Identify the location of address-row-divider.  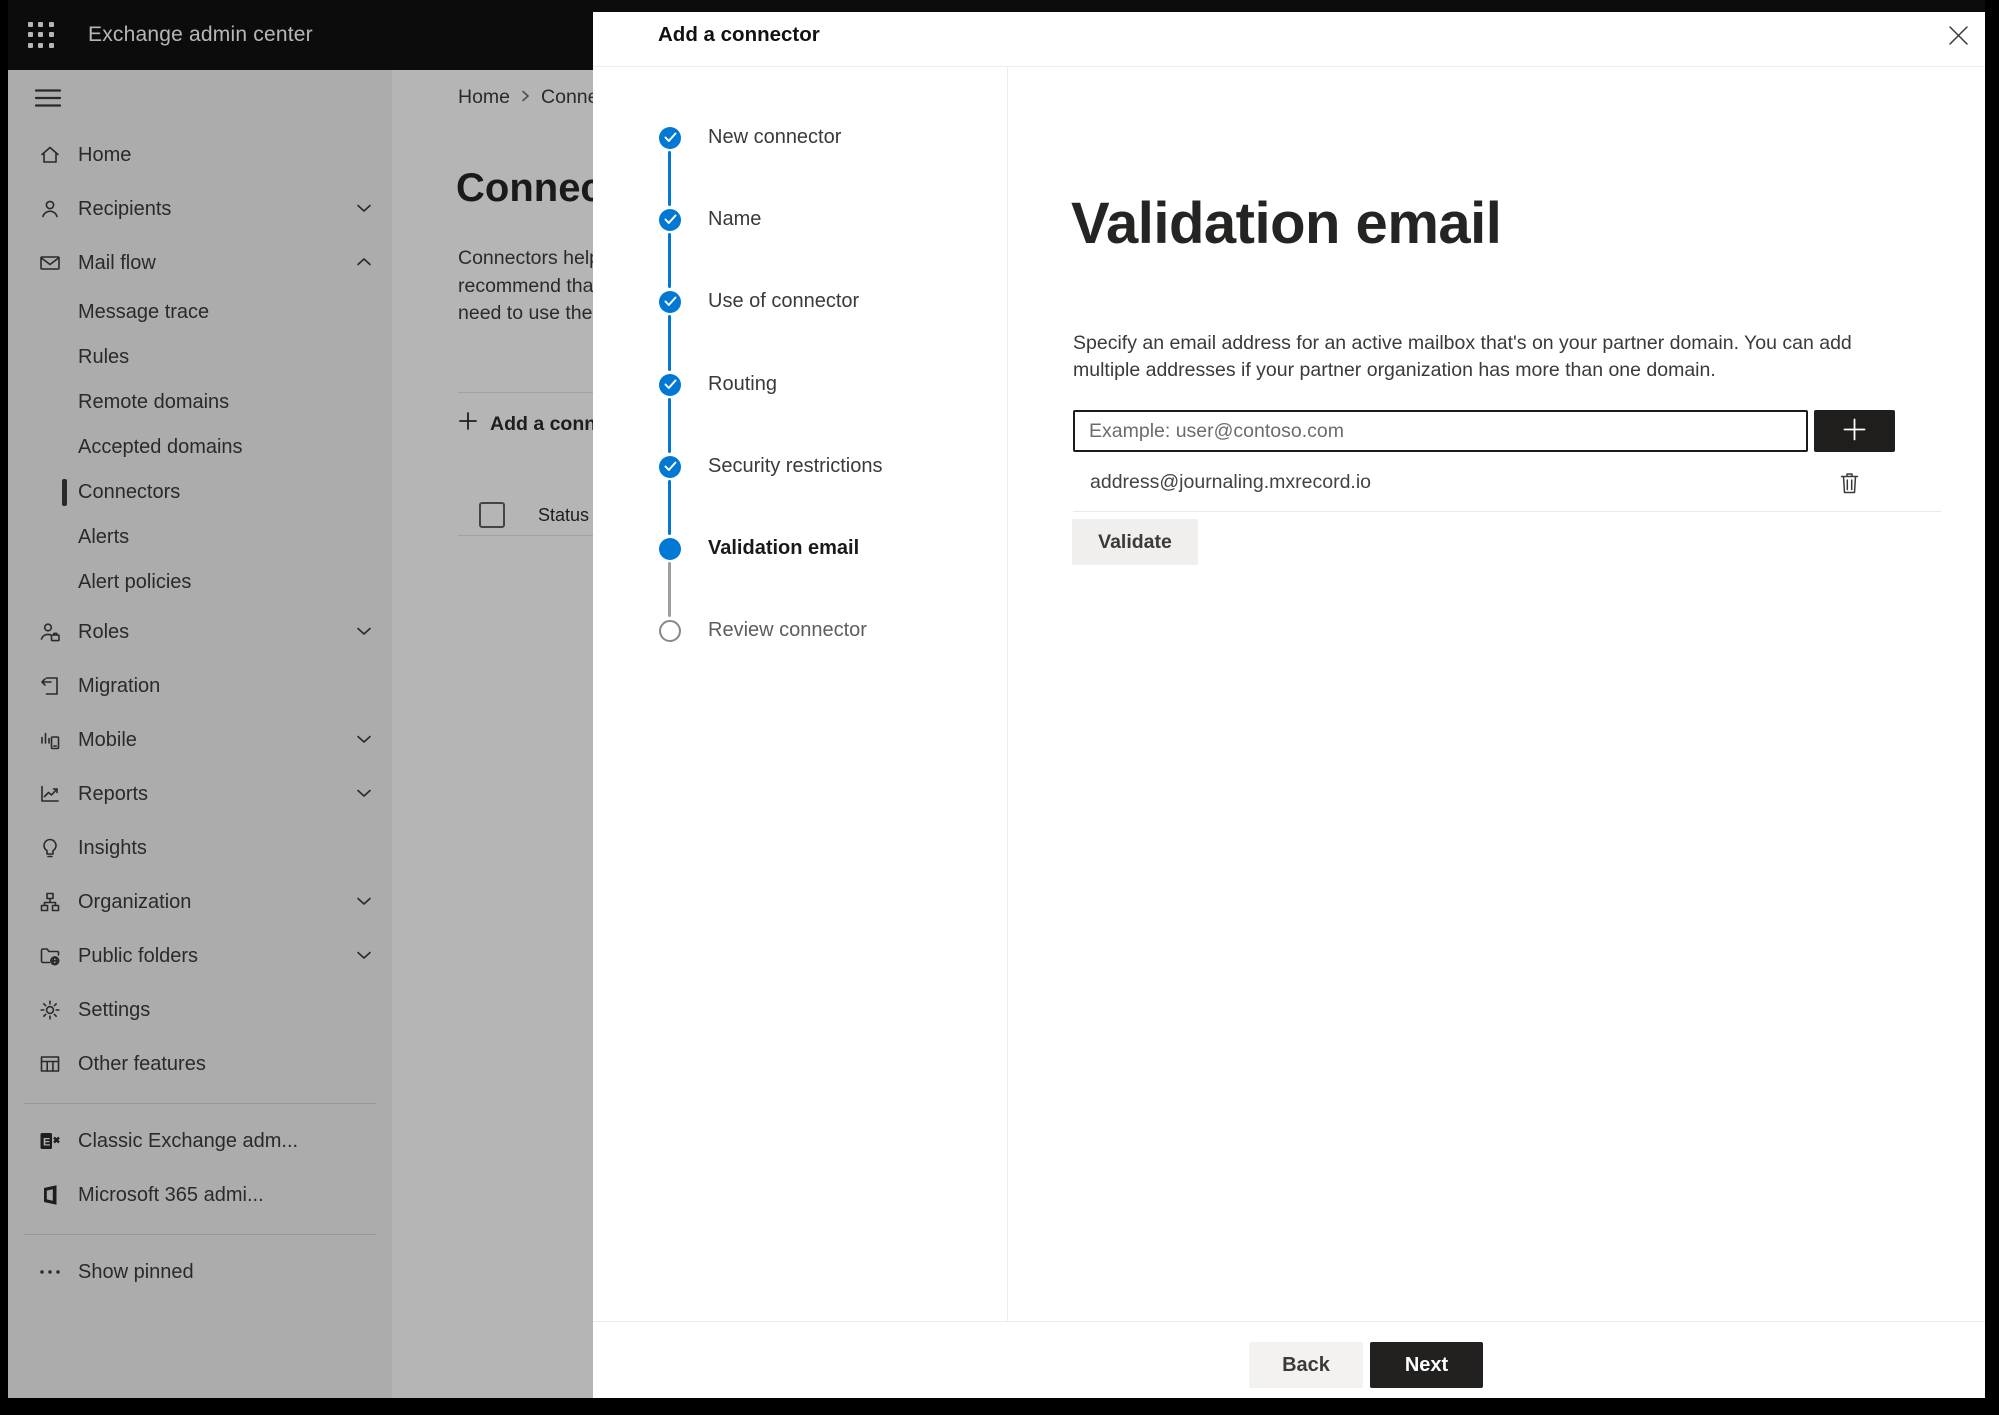
(1507, 511).